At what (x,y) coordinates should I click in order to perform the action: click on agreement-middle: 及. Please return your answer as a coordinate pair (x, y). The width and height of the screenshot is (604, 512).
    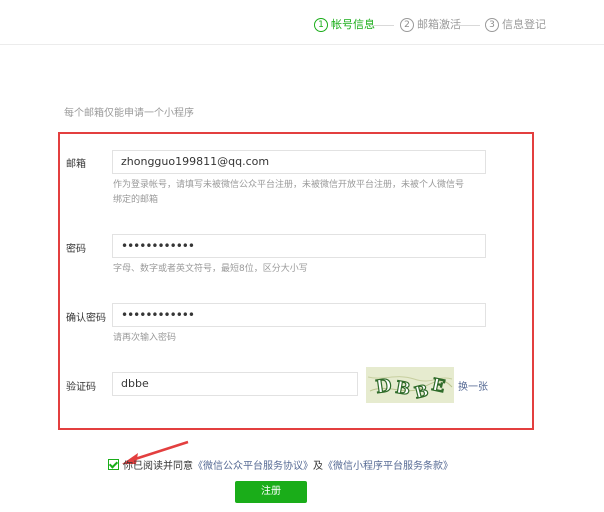
    Looking at the image, I should click on (318, 466).